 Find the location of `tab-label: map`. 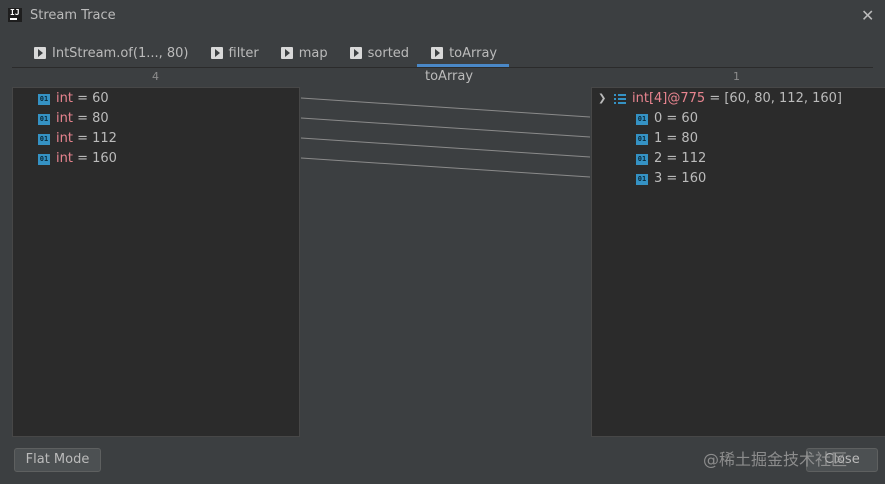

tab-label: map is located at coordinates (313, 53).